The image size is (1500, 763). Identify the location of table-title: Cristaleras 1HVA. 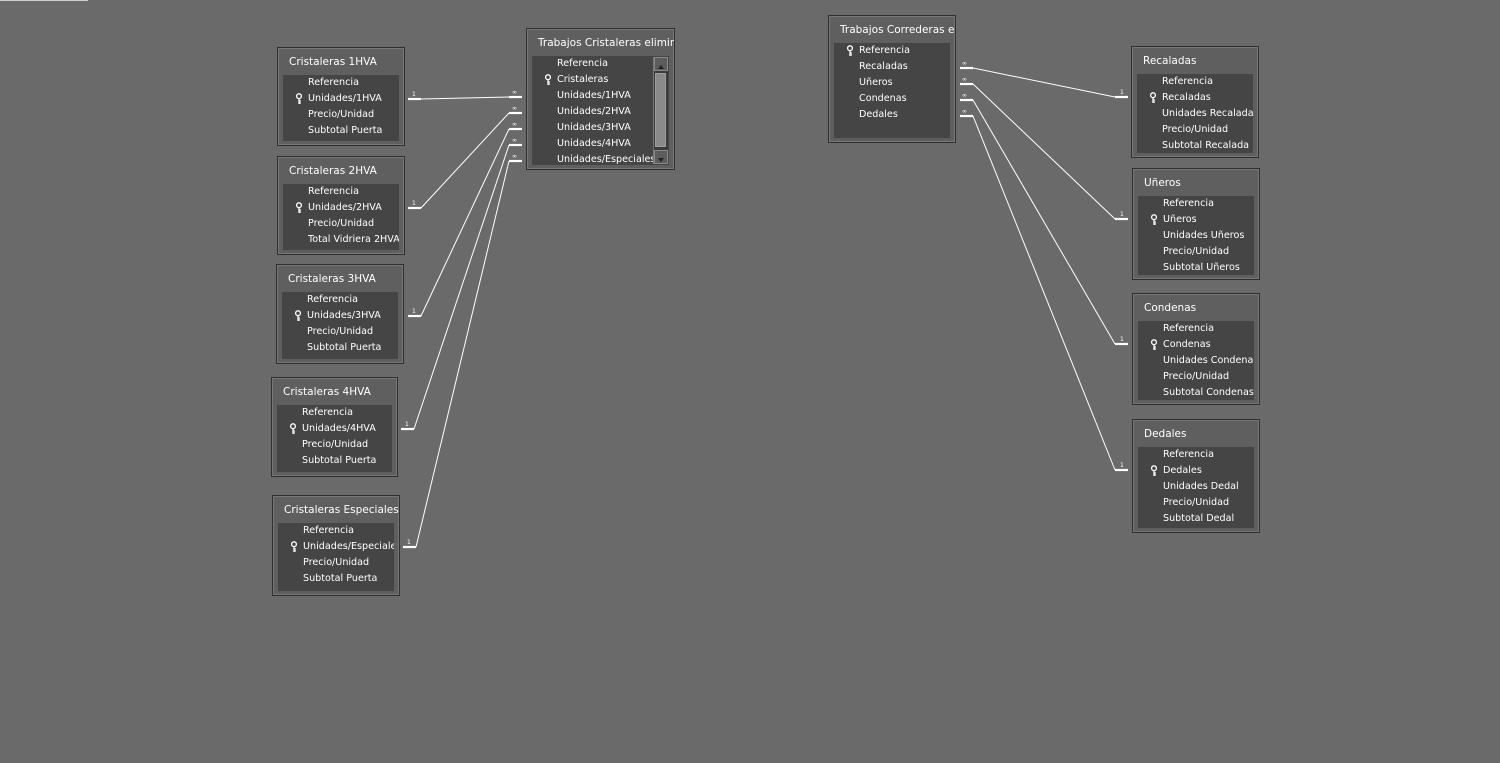
(341, 61).